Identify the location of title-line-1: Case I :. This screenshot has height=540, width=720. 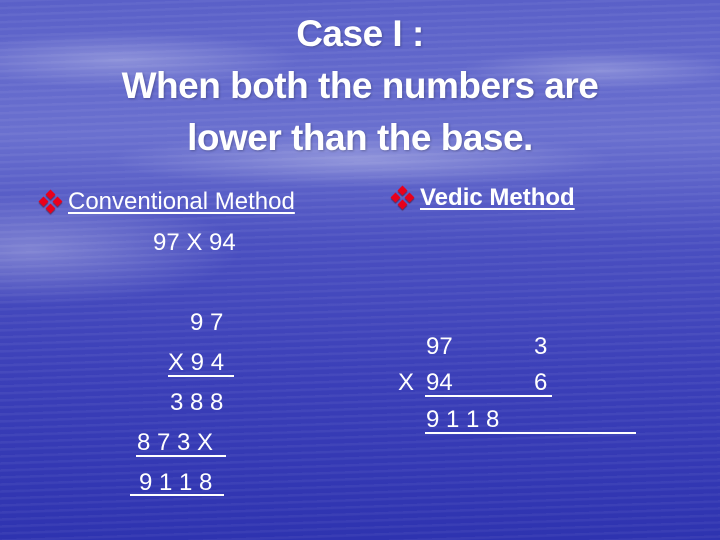
(360, 33).